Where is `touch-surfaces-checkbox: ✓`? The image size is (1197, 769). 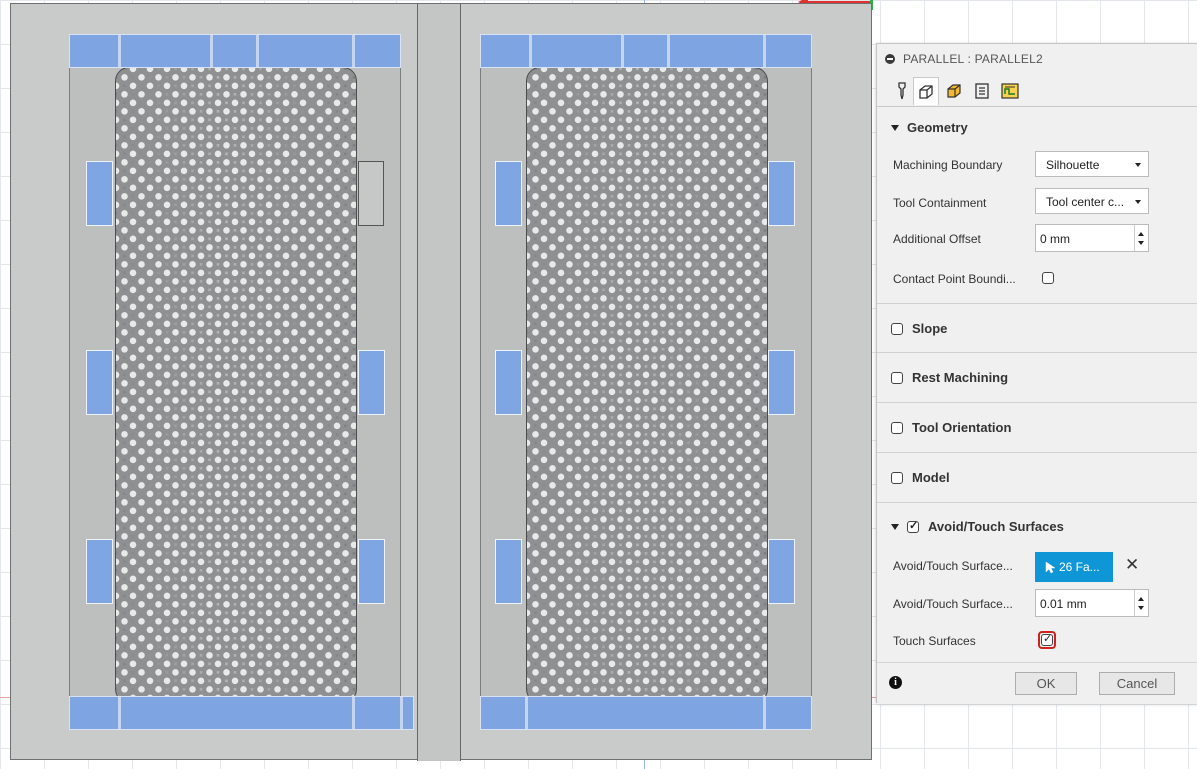 touch-surfaces-checkbox: ✓ is located at coordinates (1047, 639).